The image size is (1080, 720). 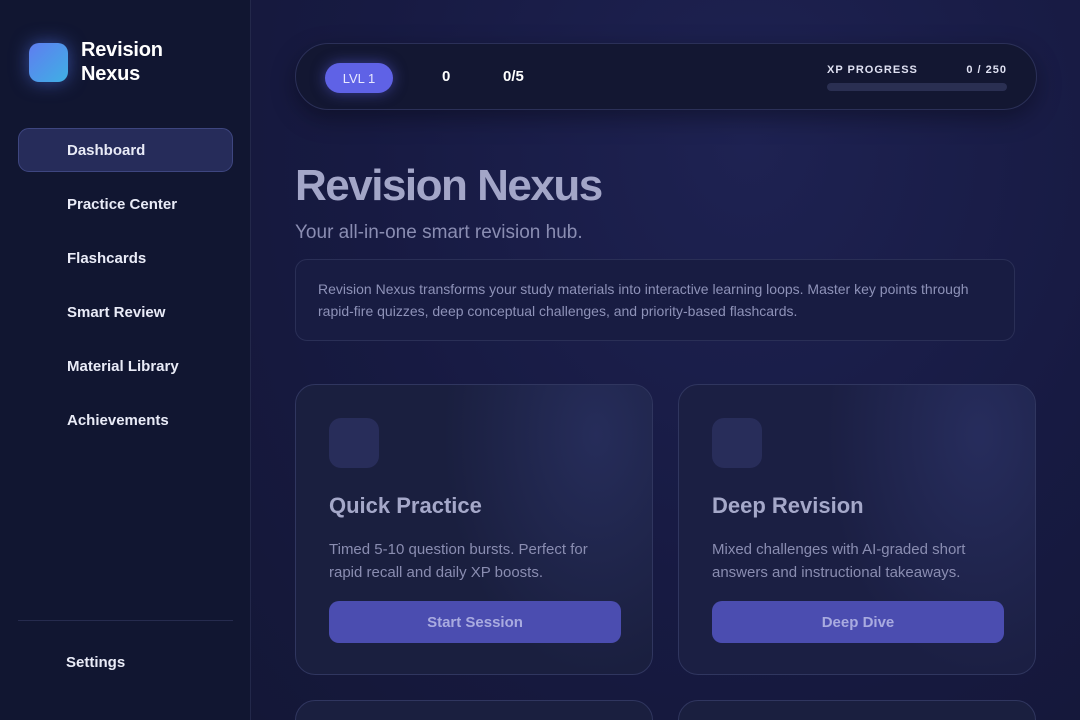 What do you see at coordinates (123, 366) in the screenshot?
I see `sidebar-item-label: Material Library` at bounding box center [123, 366].